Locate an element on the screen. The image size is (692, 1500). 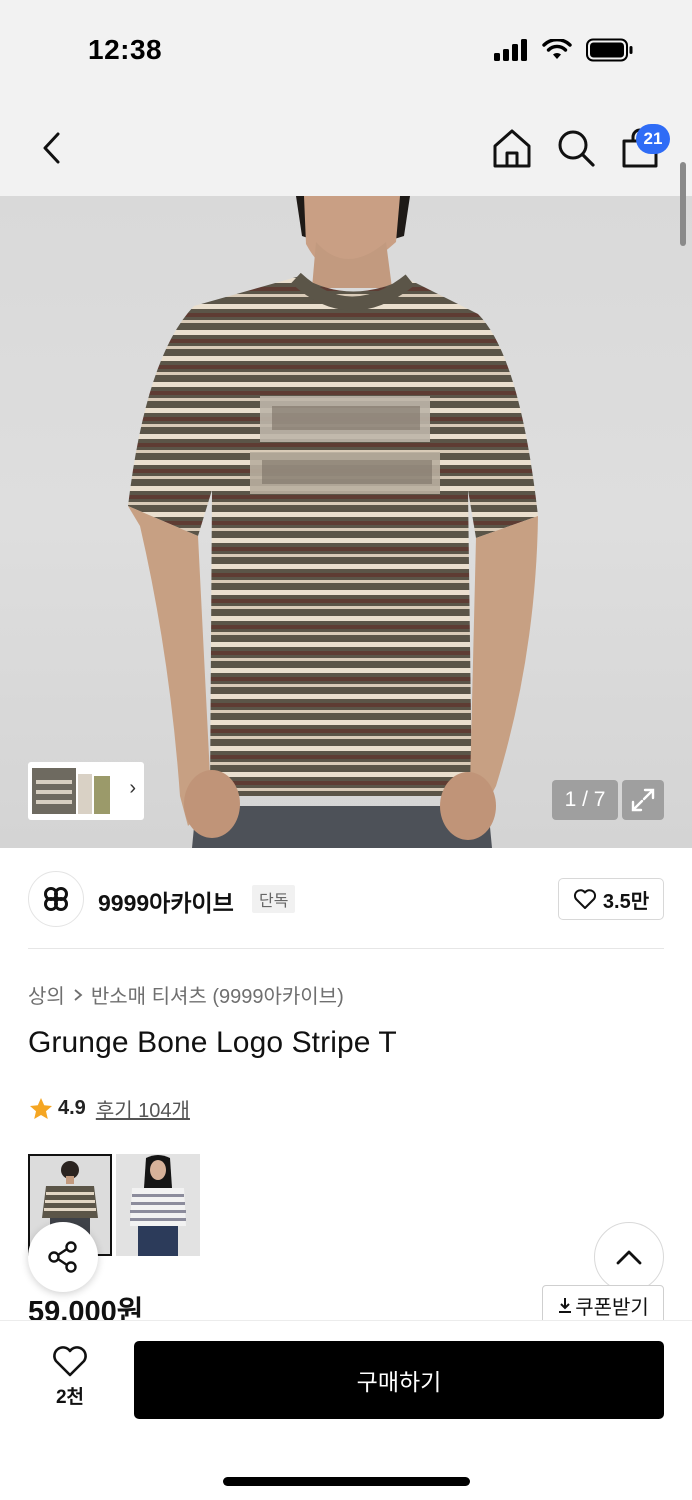
expand-icon is located at coordinates (643, 800).